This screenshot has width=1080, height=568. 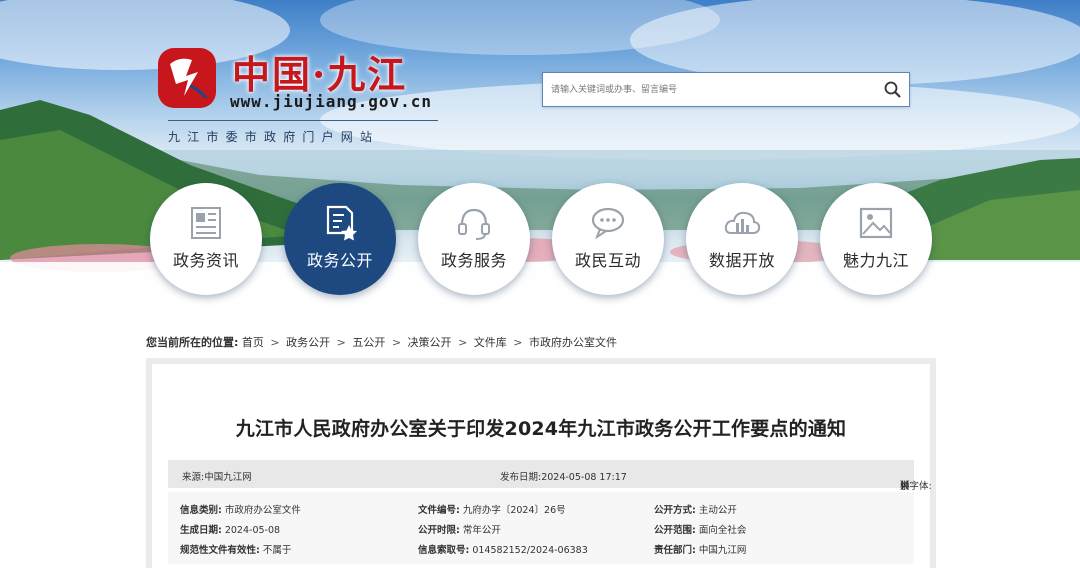 I want to click on picture-icon, so click(x=876, y=223).